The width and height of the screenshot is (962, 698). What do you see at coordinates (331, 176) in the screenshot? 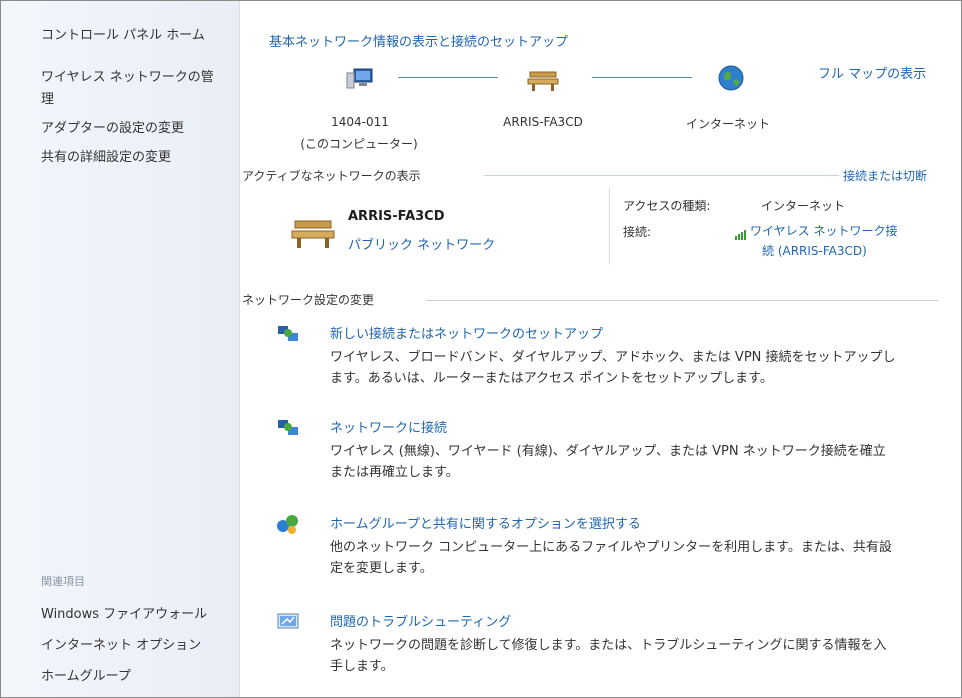
I see `active-networks-heading: アクティブなネットワークの表示` at bounding box center [331, 176].